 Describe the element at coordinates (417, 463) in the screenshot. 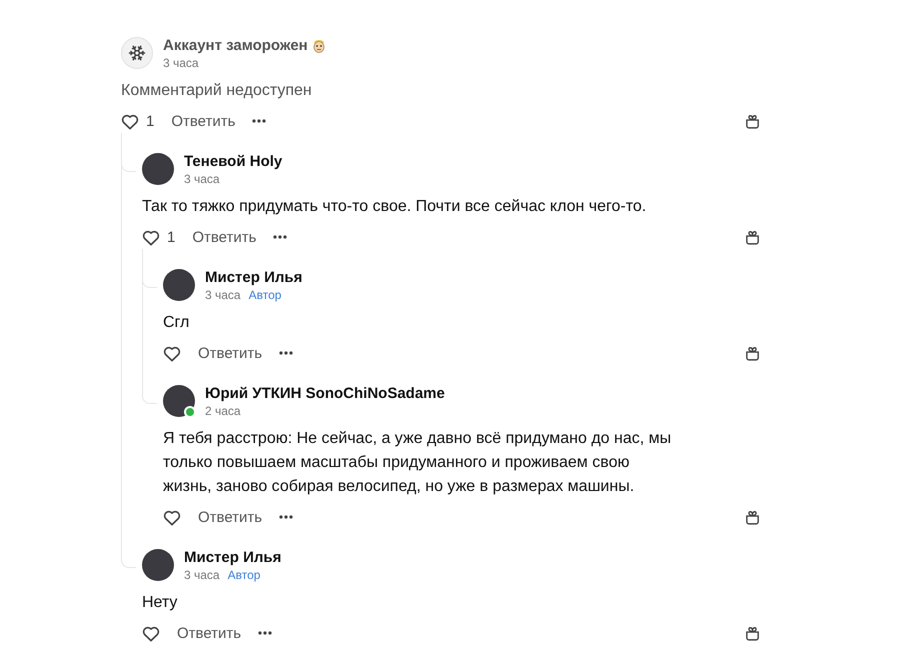

I see `comment-text: Я тебя расстрою: Не сейчас, а уже давно всё придумано до нас, мы только повышаем масштабы придуманного и проживаем свою жизнь, заново собирая велосипед, но уже в размерах машины.` at that location.